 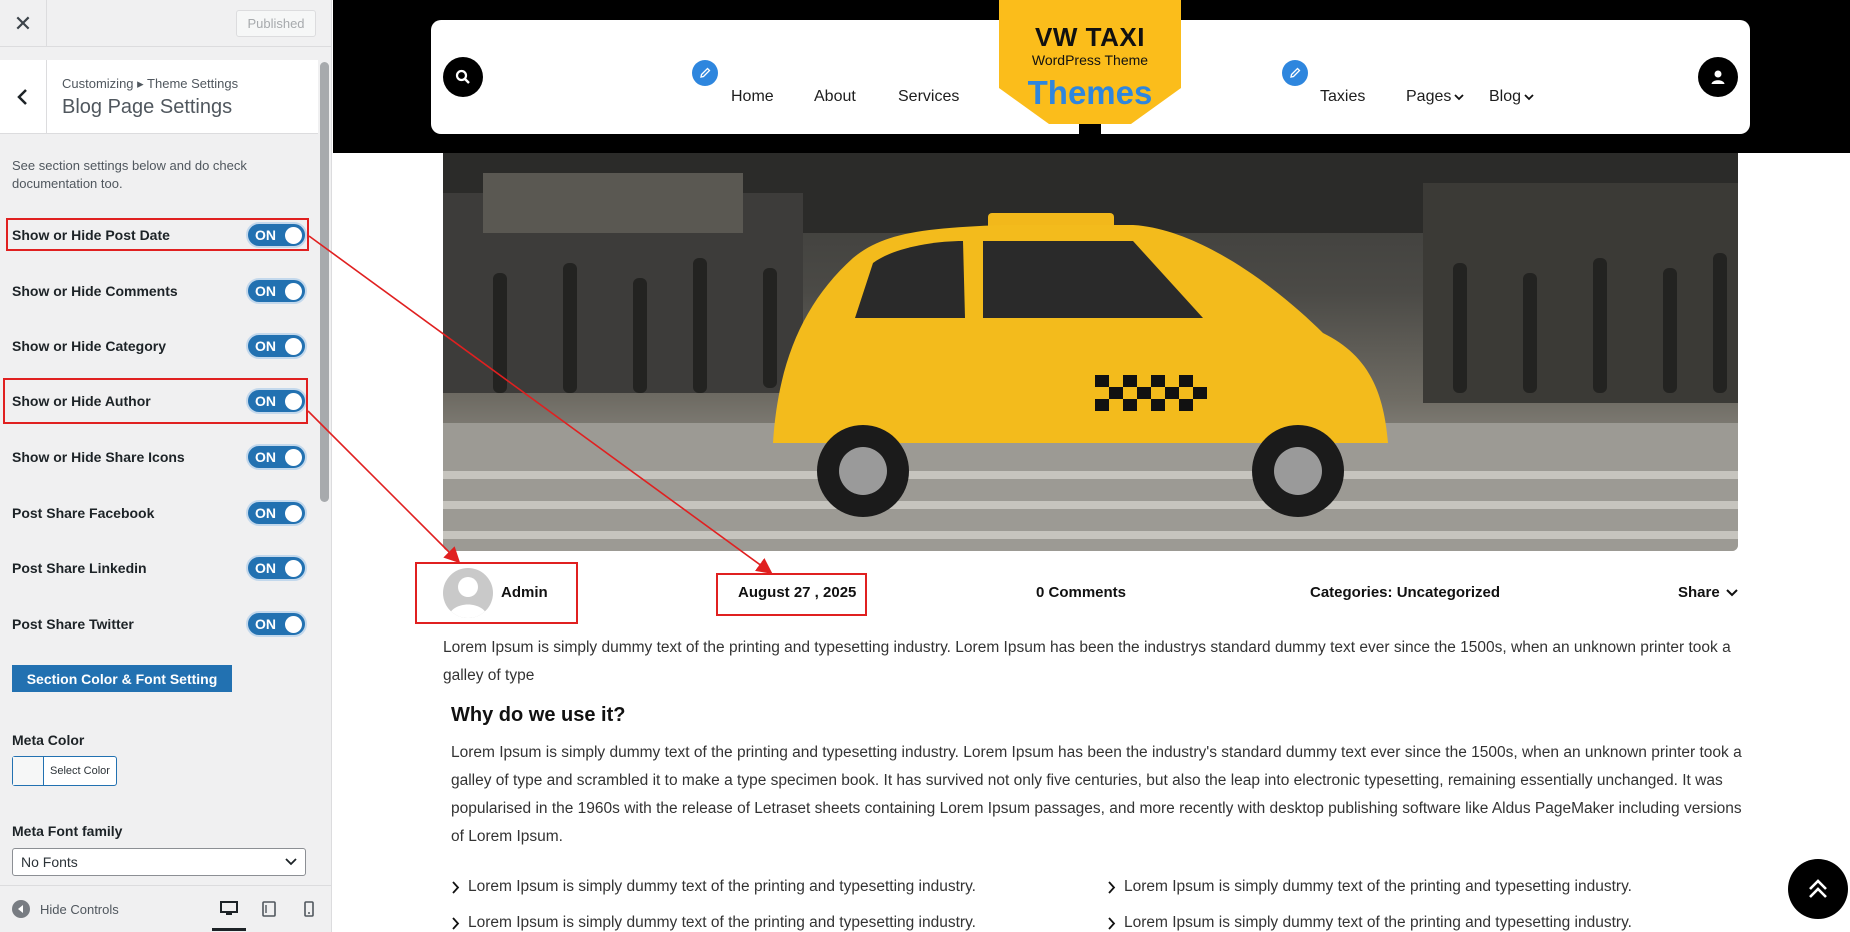 What do you see at coordinates (159, 568) in the screenshot?
I see `toggle-row-linkedin: Post Share Linkedin ON` at bounding box center [159, 568].